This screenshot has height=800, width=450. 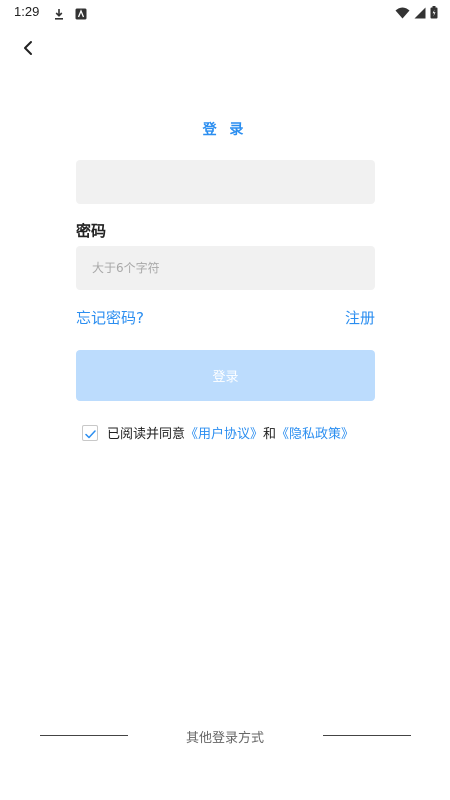 What do you see at coordinates (81, 12) in the screenshot?
I see `app-notification-icon` at bounding box center [81, 12].